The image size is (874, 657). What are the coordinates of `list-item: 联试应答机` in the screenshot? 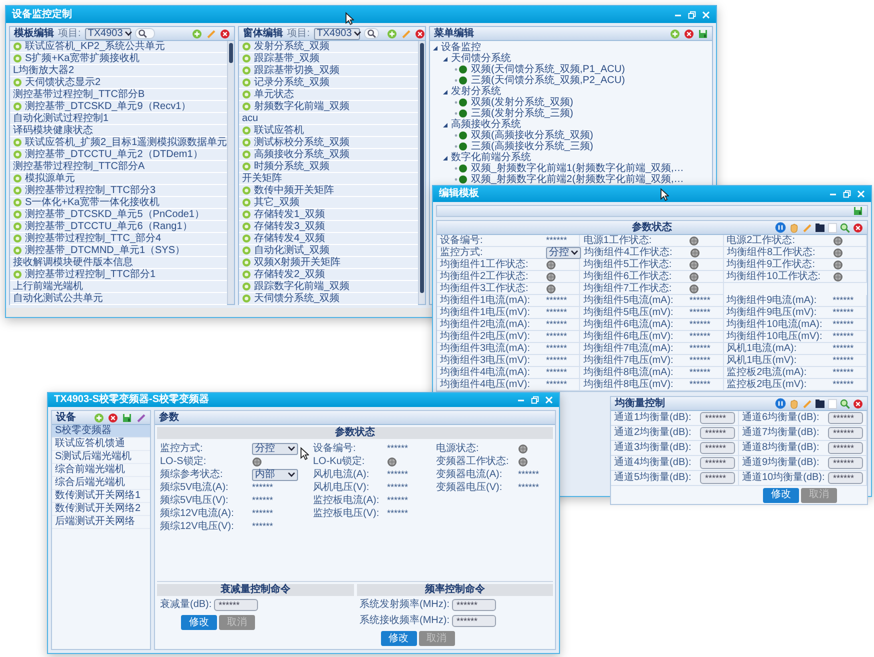 It's located at (328, 131).